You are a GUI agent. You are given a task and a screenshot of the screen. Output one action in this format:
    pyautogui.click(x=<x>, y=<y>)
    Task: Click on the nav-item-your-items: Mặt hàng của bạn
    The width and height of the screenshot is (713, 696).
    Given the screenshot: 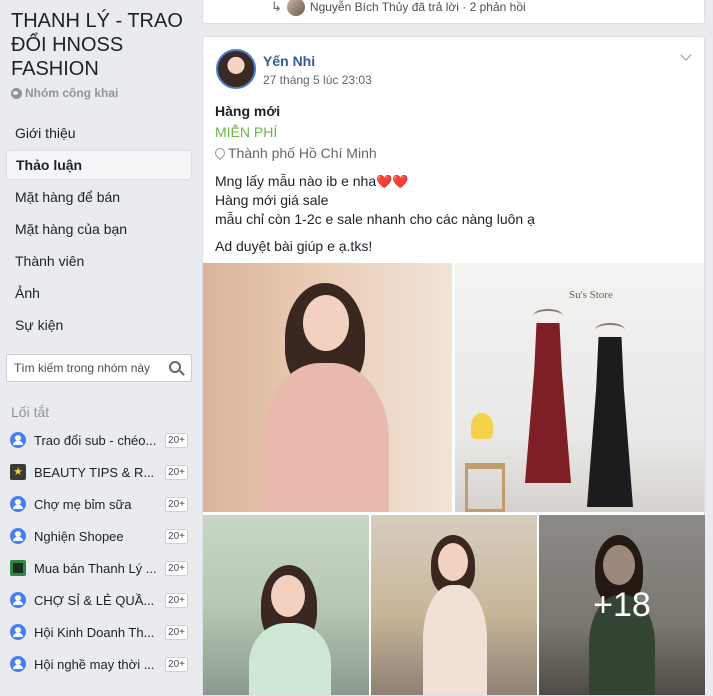 What is the action you would take?
    pyautogui.click(x=99, y=229)
    